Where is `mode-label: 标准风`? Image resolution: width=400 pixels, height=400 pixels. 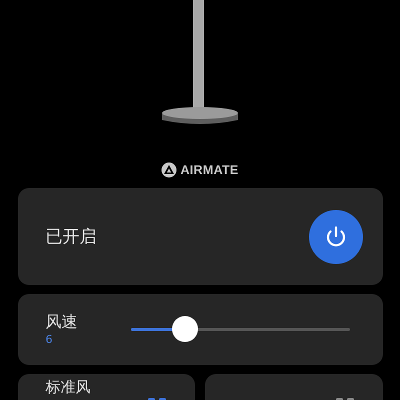
mode-label: 标准风 is located at coordinates (68, 387).